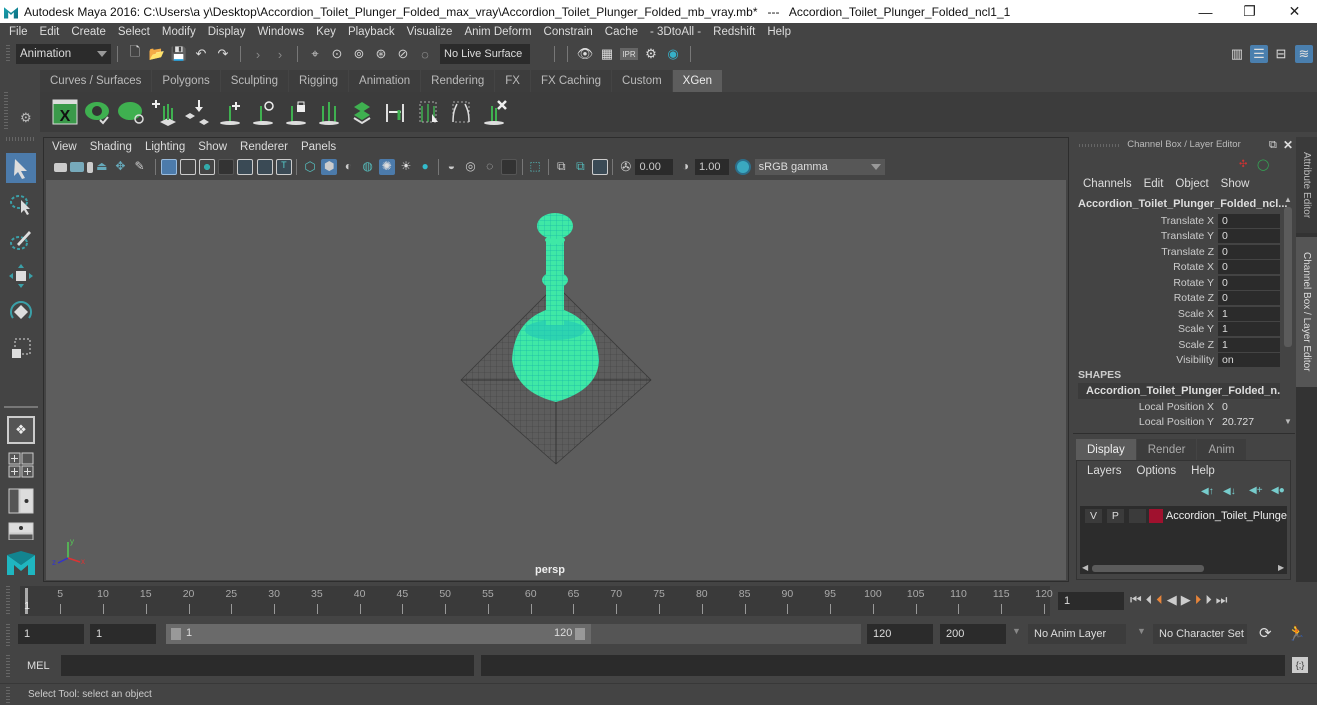 This screenshot has width=1317, height=705. I want to click on channel-box-toggle-icon: ≋, so click(1304, 54).